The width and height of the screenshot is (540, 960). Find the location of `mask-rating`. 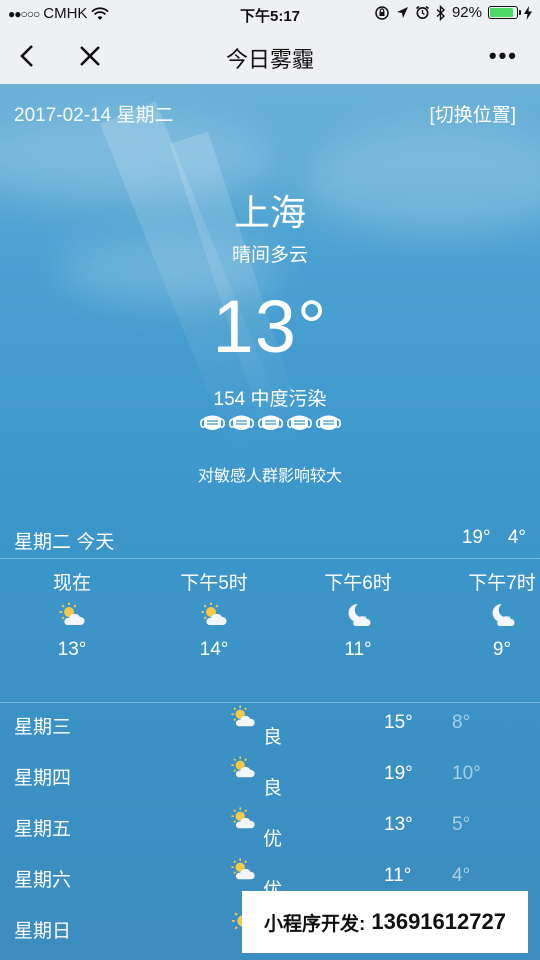

mask-rating is located at coordinates (270, 423).